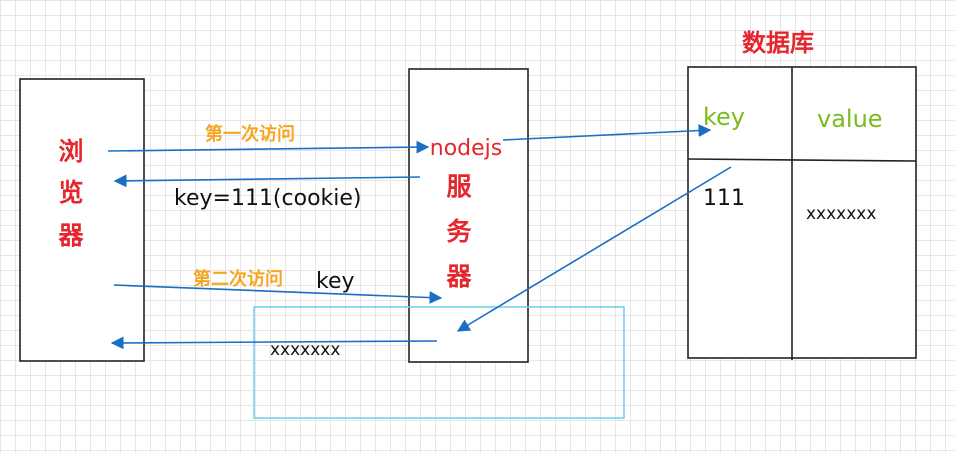  What do you see at coordinates (82, 220) in the screenshot?
I see `browser-box` at bounding box center [82, 220].